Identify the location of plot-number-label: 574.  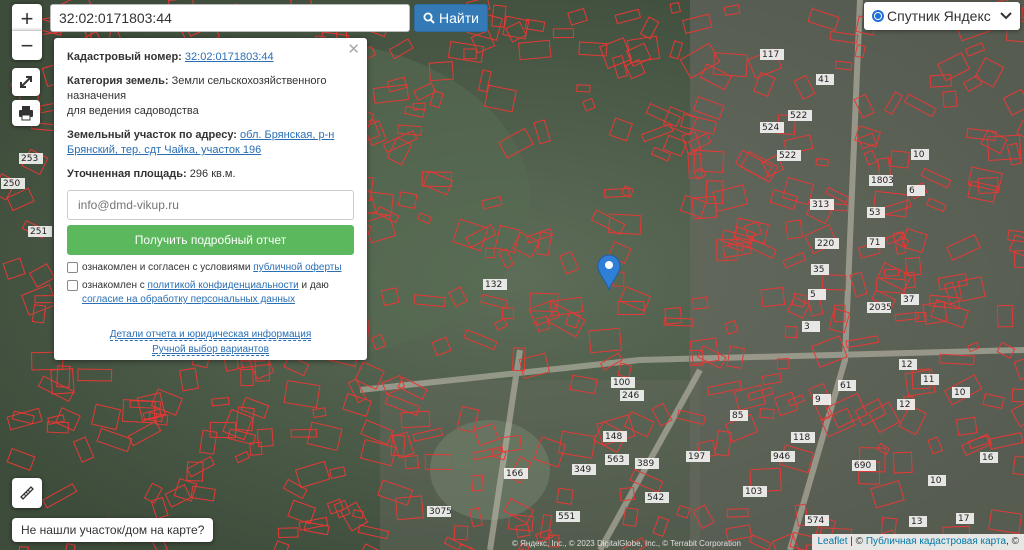
(815, 521).